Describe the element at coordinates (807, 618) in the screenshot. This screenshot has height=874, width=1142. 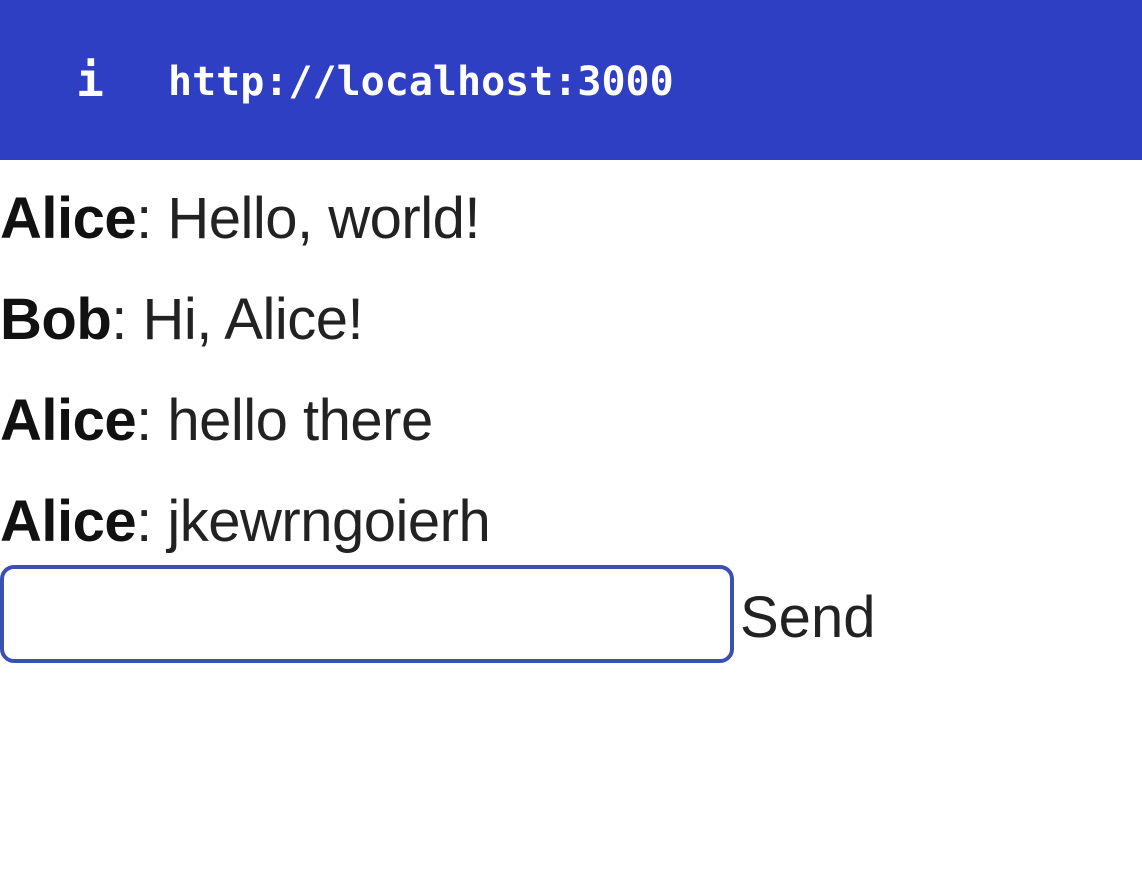
I see `send-button: Send` at that location.